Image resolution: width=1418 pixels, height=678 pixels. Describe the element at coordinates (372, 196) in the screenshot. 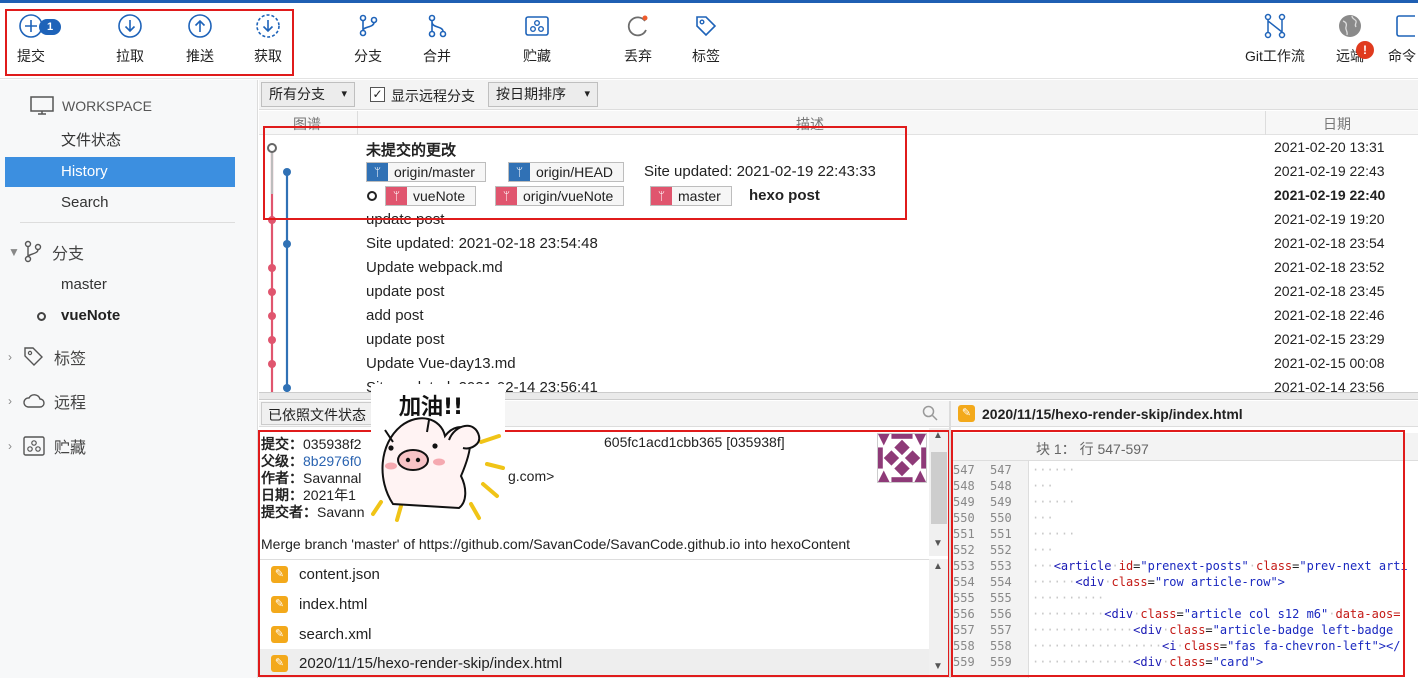

I see `head-marker-icon` at that location.